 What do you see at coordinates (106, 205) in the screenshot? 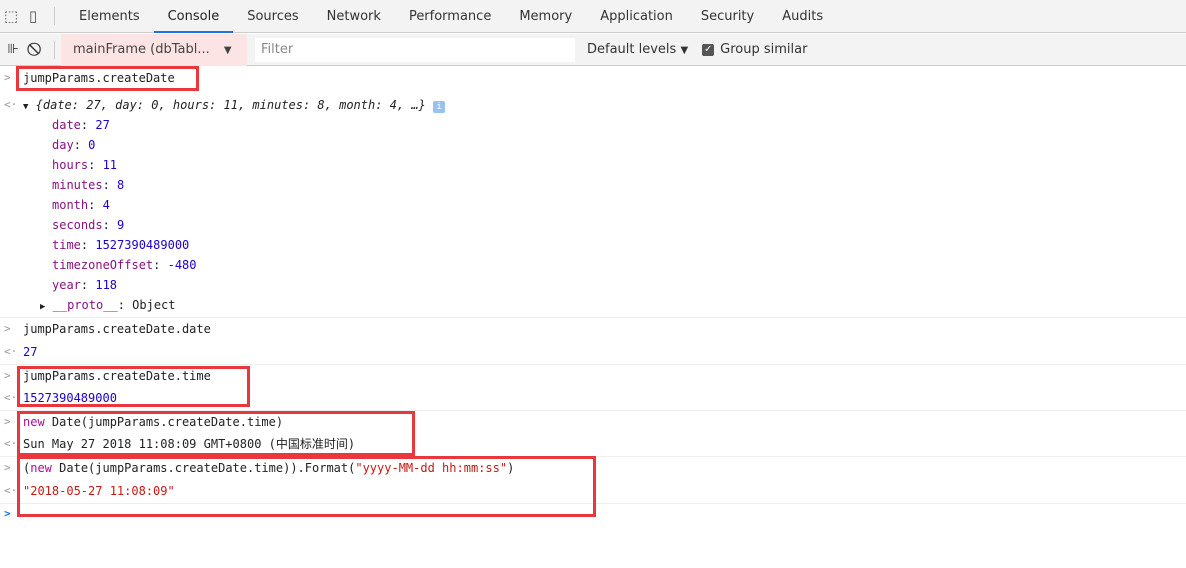
I see `property-value: 4` at bounding box center [106, 205].